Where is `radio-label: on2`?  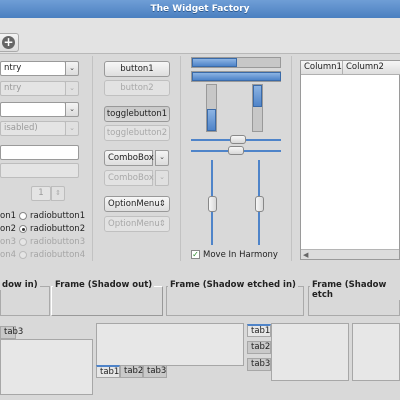 radio-label: on2 is located at coordinates (10, 229).